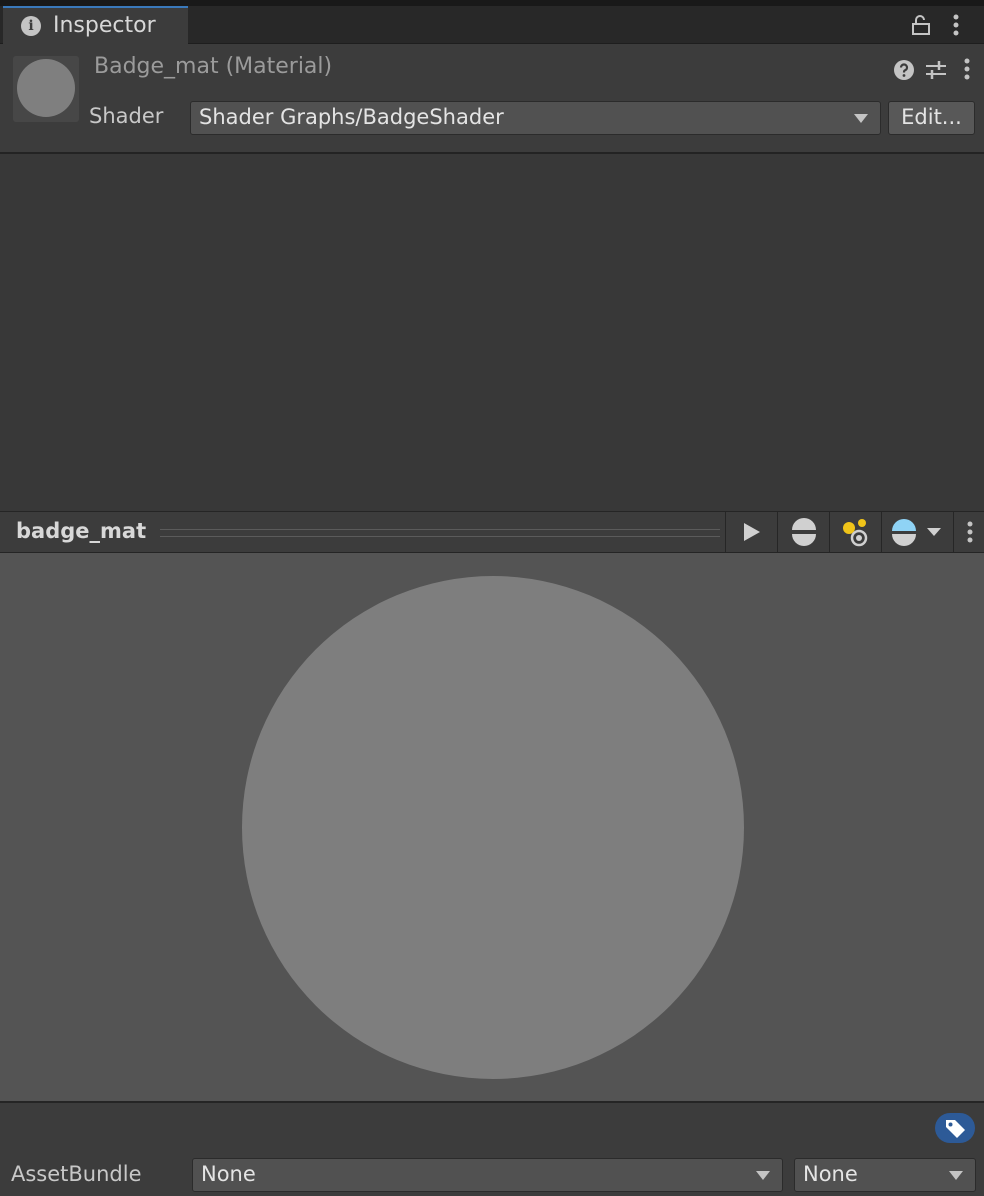  I want to click on preview-toolbar: badge_mat, so click(492, 532).